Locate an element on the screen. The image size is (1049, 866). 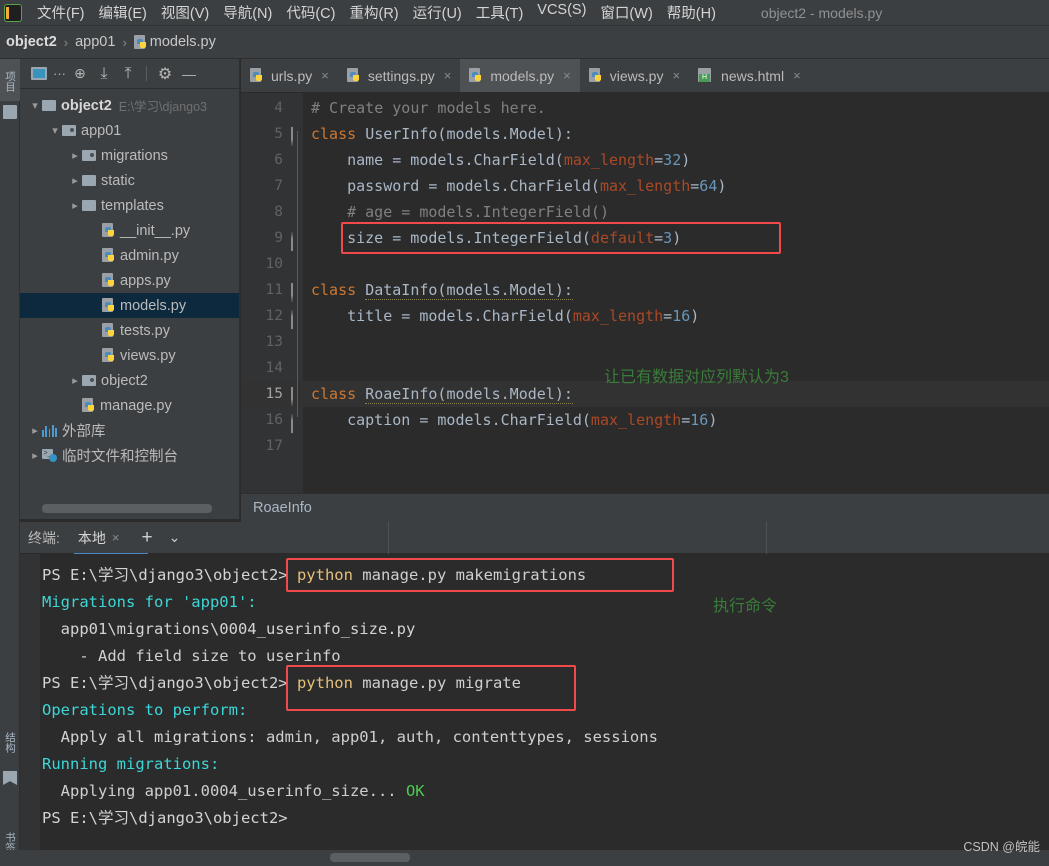
tree-item-label: admin.py is located at coordinates (149, 255).